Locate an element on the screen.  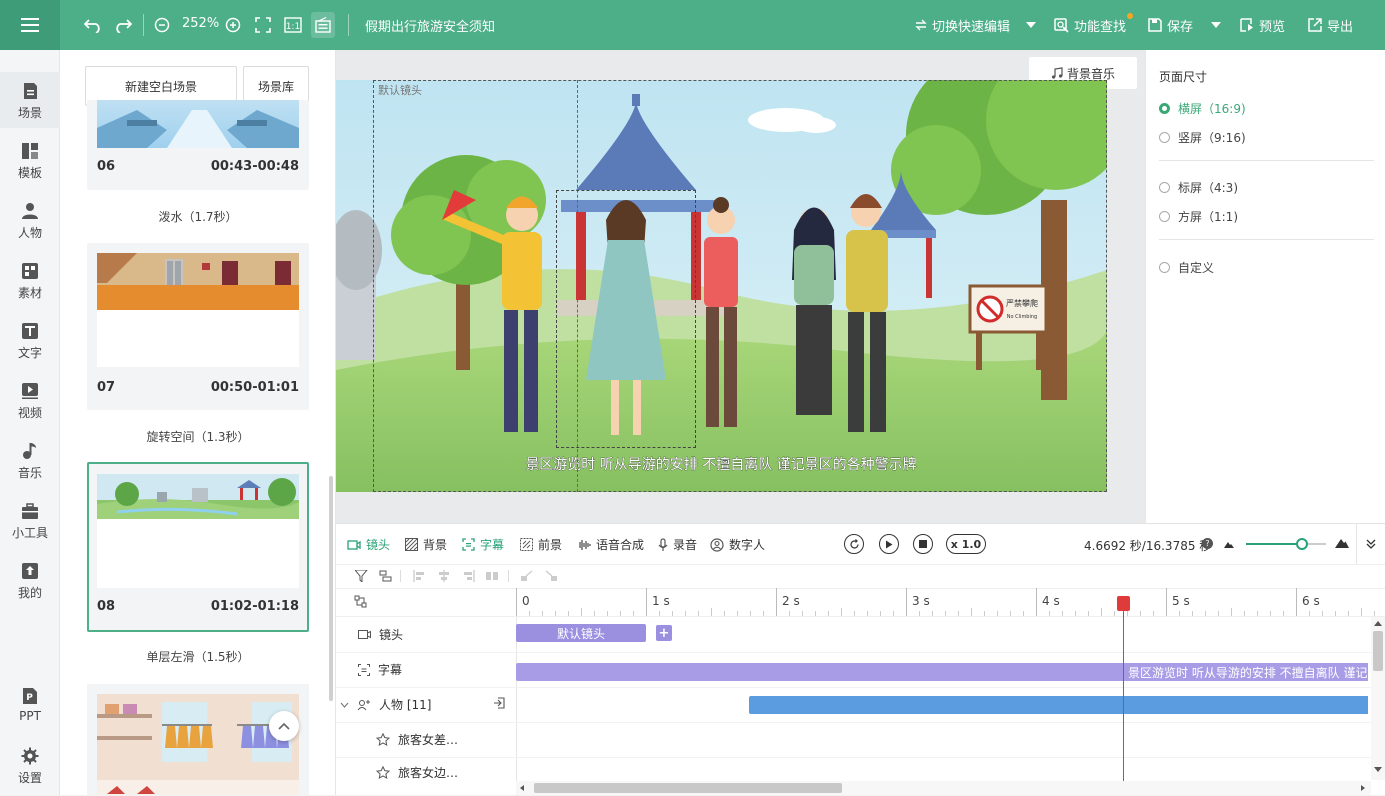
zoom-out-button is located at coordinates (162, 25).